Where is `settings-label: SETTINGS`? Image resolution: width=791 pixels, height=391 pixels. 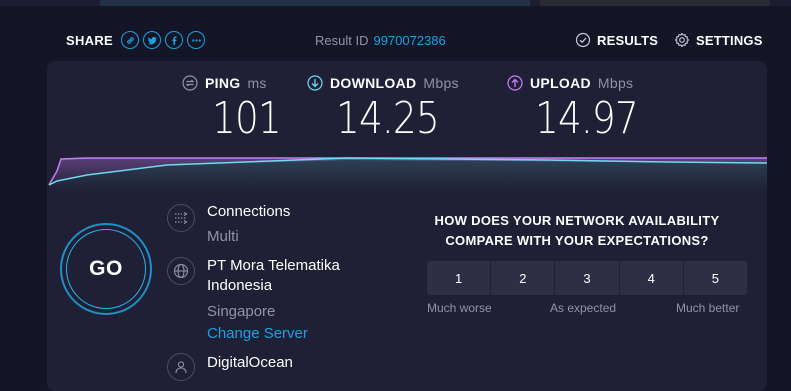
settings-label: SETTINGS is located at coordinates (729, 40).